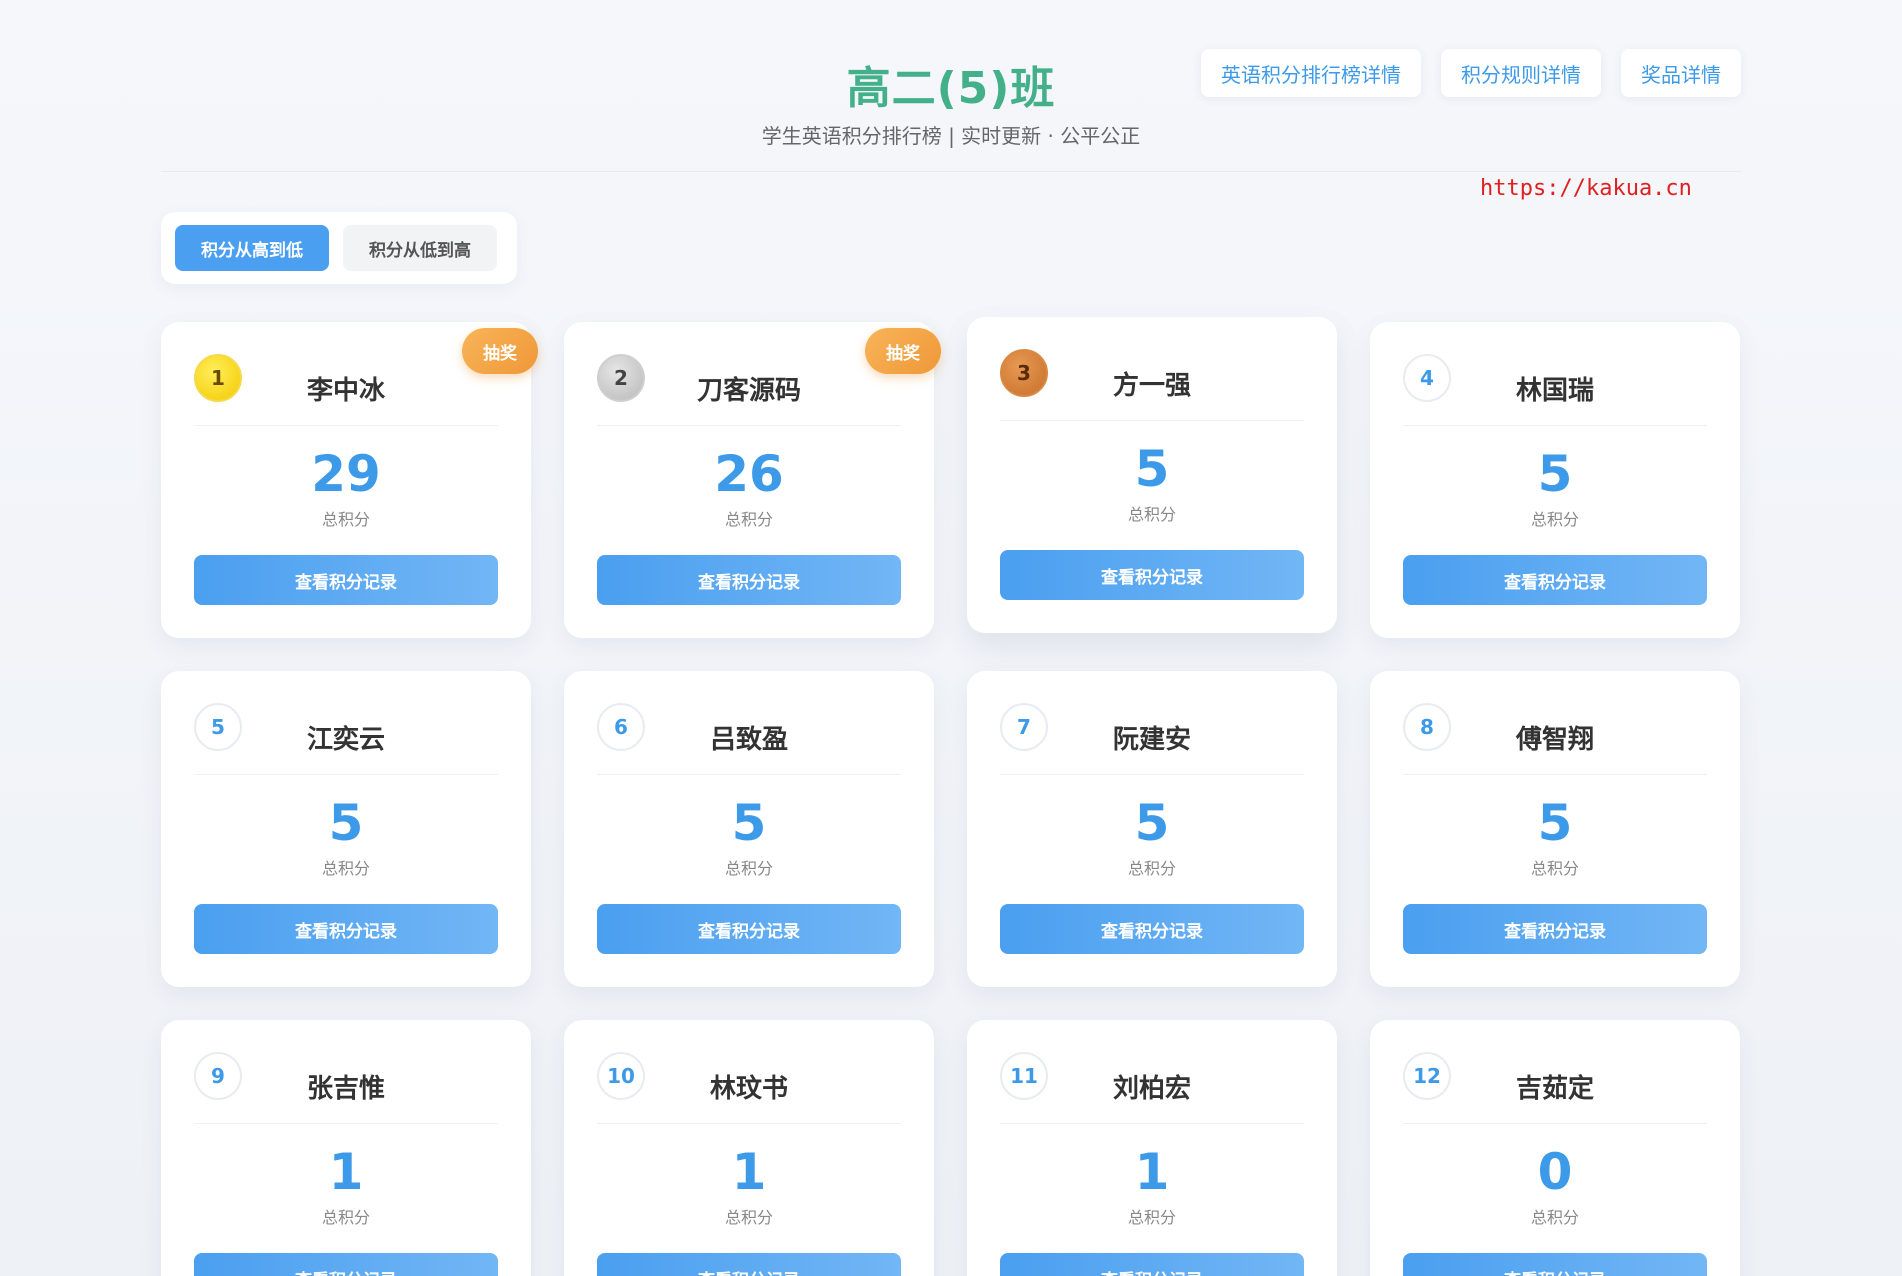  What do you see at coordinates (1554, 740) in the screenshot?
I see `student-name: 傅智翔` at bounding box center [1554, 740].